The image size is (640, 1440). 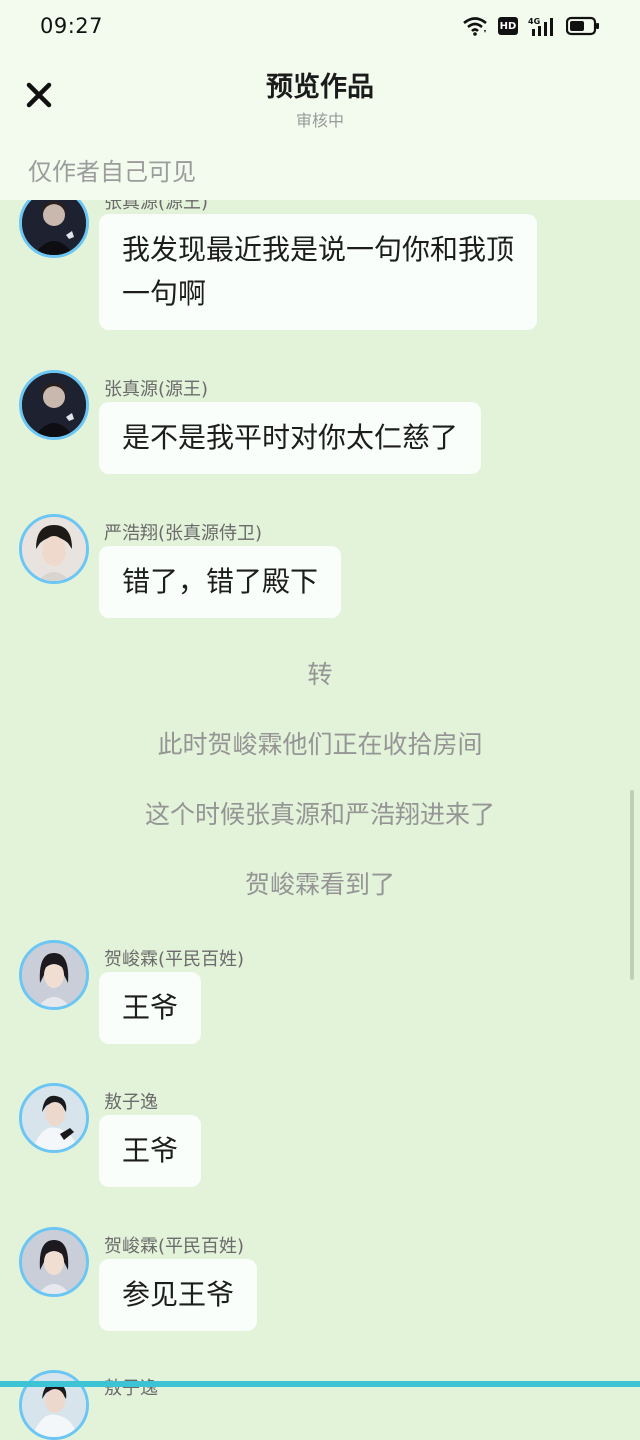 What do you see at coordinates (534, 21) in the screenshot?
I see `network-label: 4G` at bounding box center [534, 21].